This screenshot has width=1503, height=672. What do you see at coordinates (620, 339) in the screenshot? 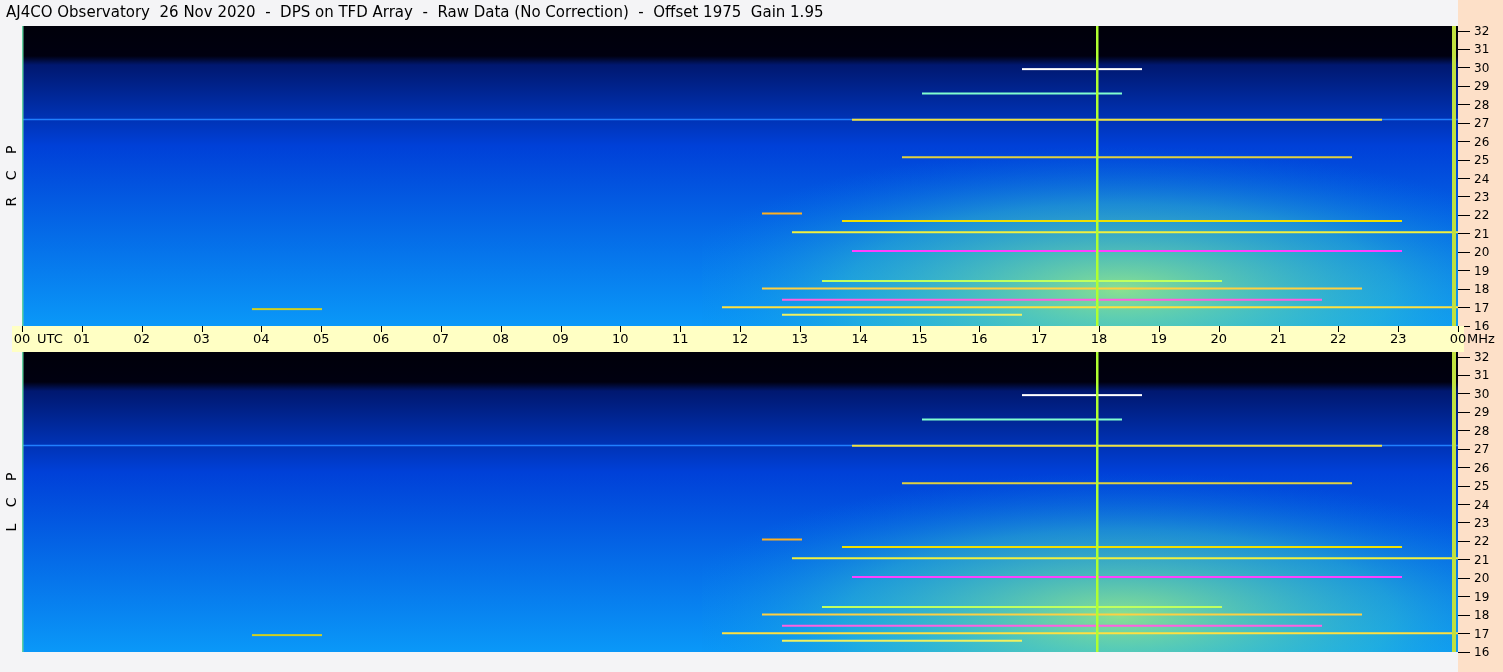
I see `time-label: 10` at bounding box center [620, 339].